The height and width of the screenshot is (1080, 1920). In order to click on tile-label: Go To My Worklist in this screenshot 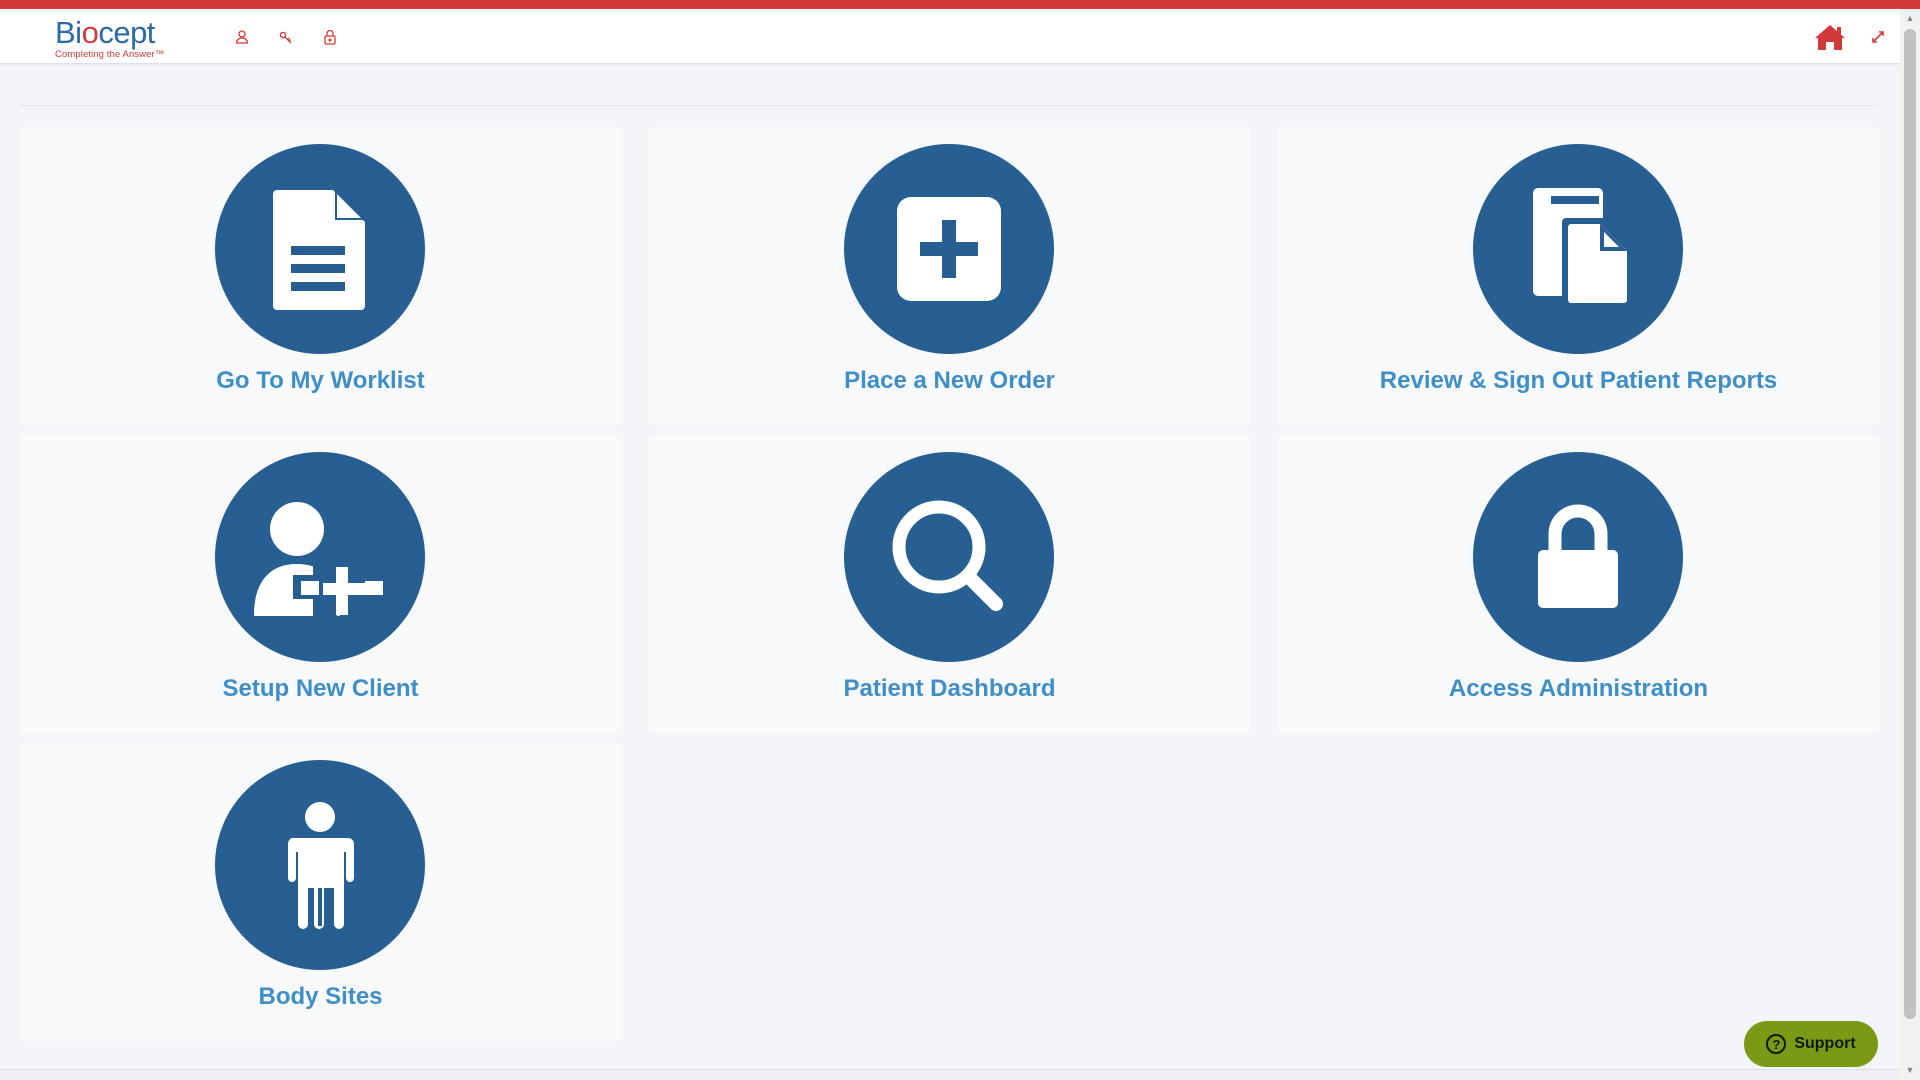, I will do `click(320, 380)`.